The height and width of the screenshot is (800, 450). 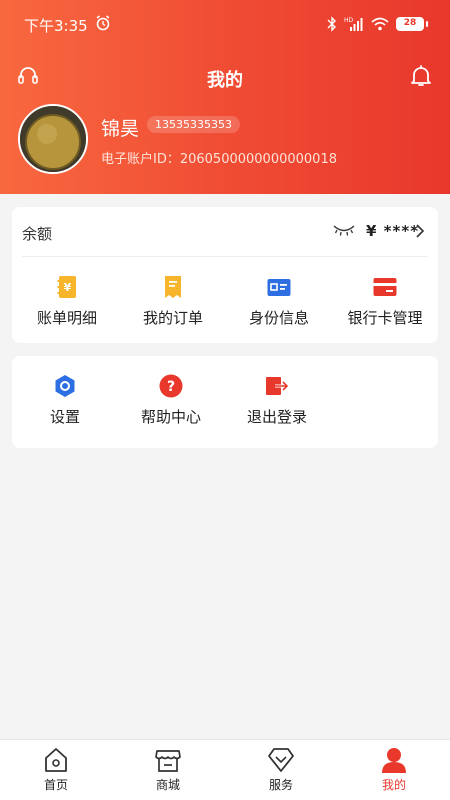 What do you see at coordinates (385, 287) in the screenshot?
I see `bank-card-icon` at bounding box center [385, 287].